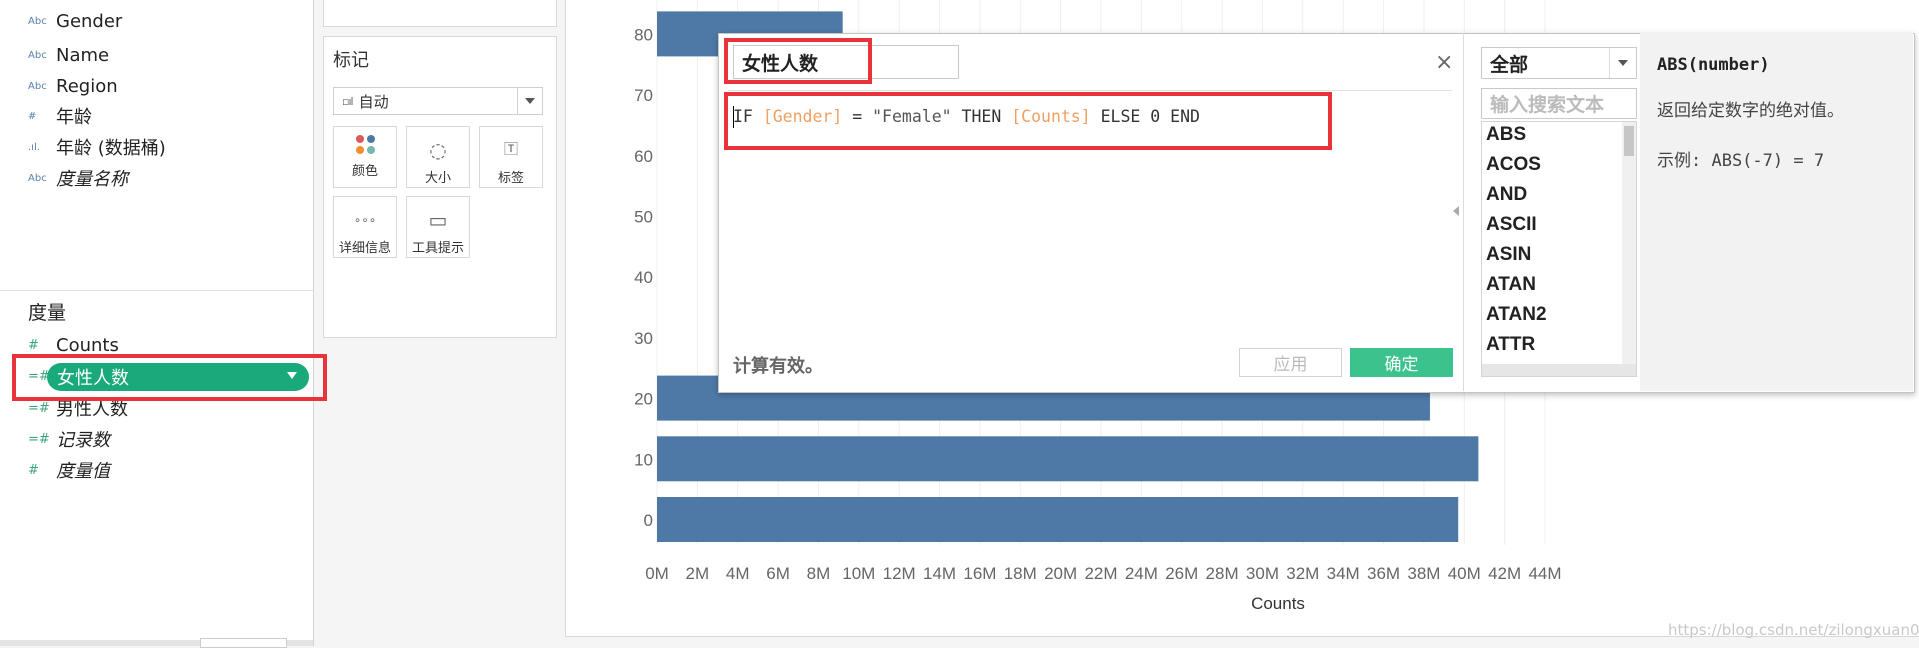 The width and height of the screenshot is (1919, 648). Describe the element at coordinates (1141, 573) in the screenshot. I see `x-tick-label: 24M` at that location.